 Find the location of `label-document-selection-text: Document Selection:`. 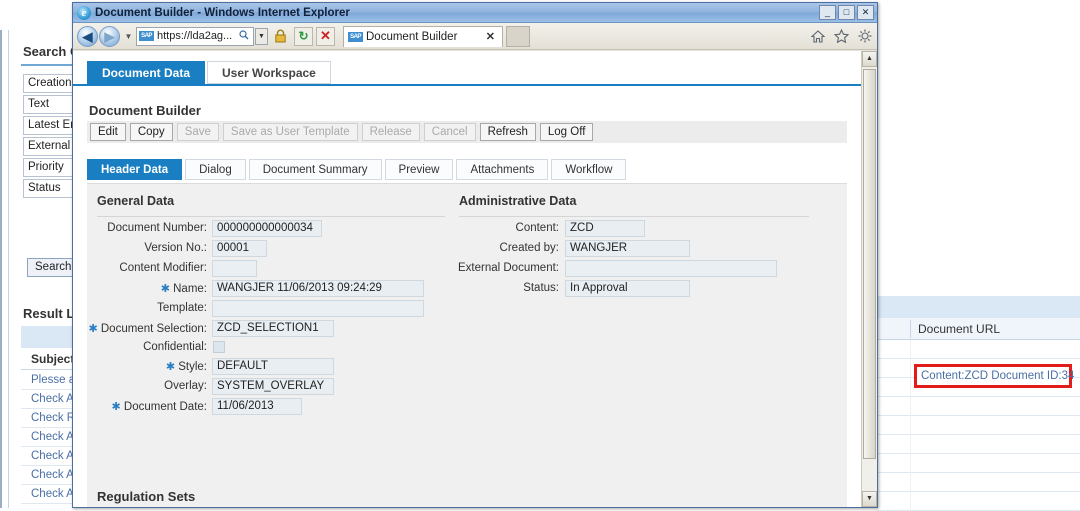

label-document-selection-text: Document Selection: is located at coordinates (154, 329).